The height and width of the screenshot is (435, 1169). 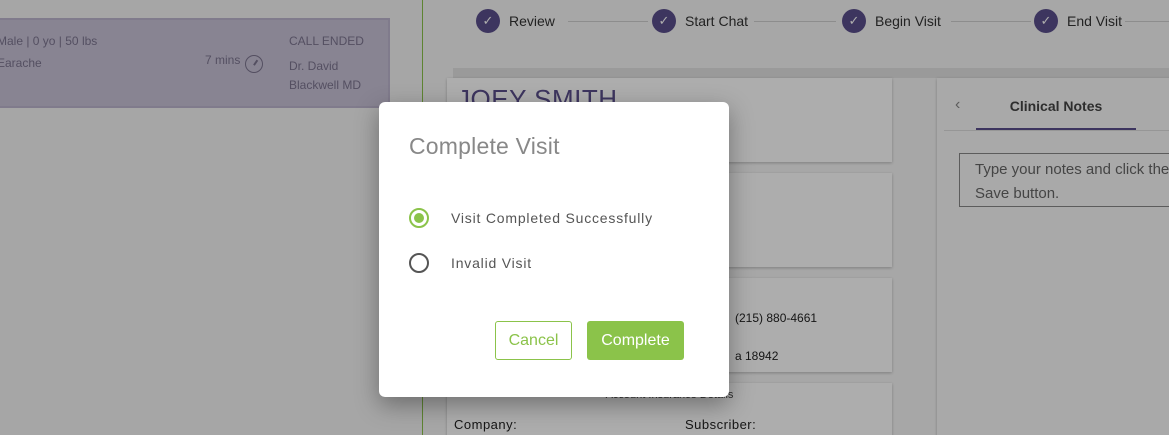 What do you see at coordinates (419, 263) in the screenshot?
I see `radio-unchecked-icon` at bounding box center [419, 263].